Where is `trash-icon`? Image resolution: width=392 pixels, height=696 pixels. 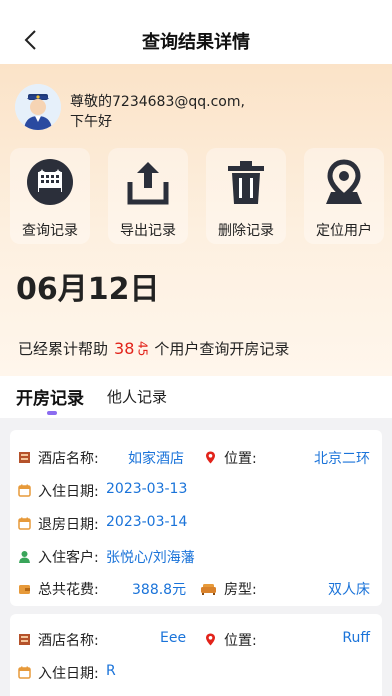 trash-icon is located at coordinates (246, 182).